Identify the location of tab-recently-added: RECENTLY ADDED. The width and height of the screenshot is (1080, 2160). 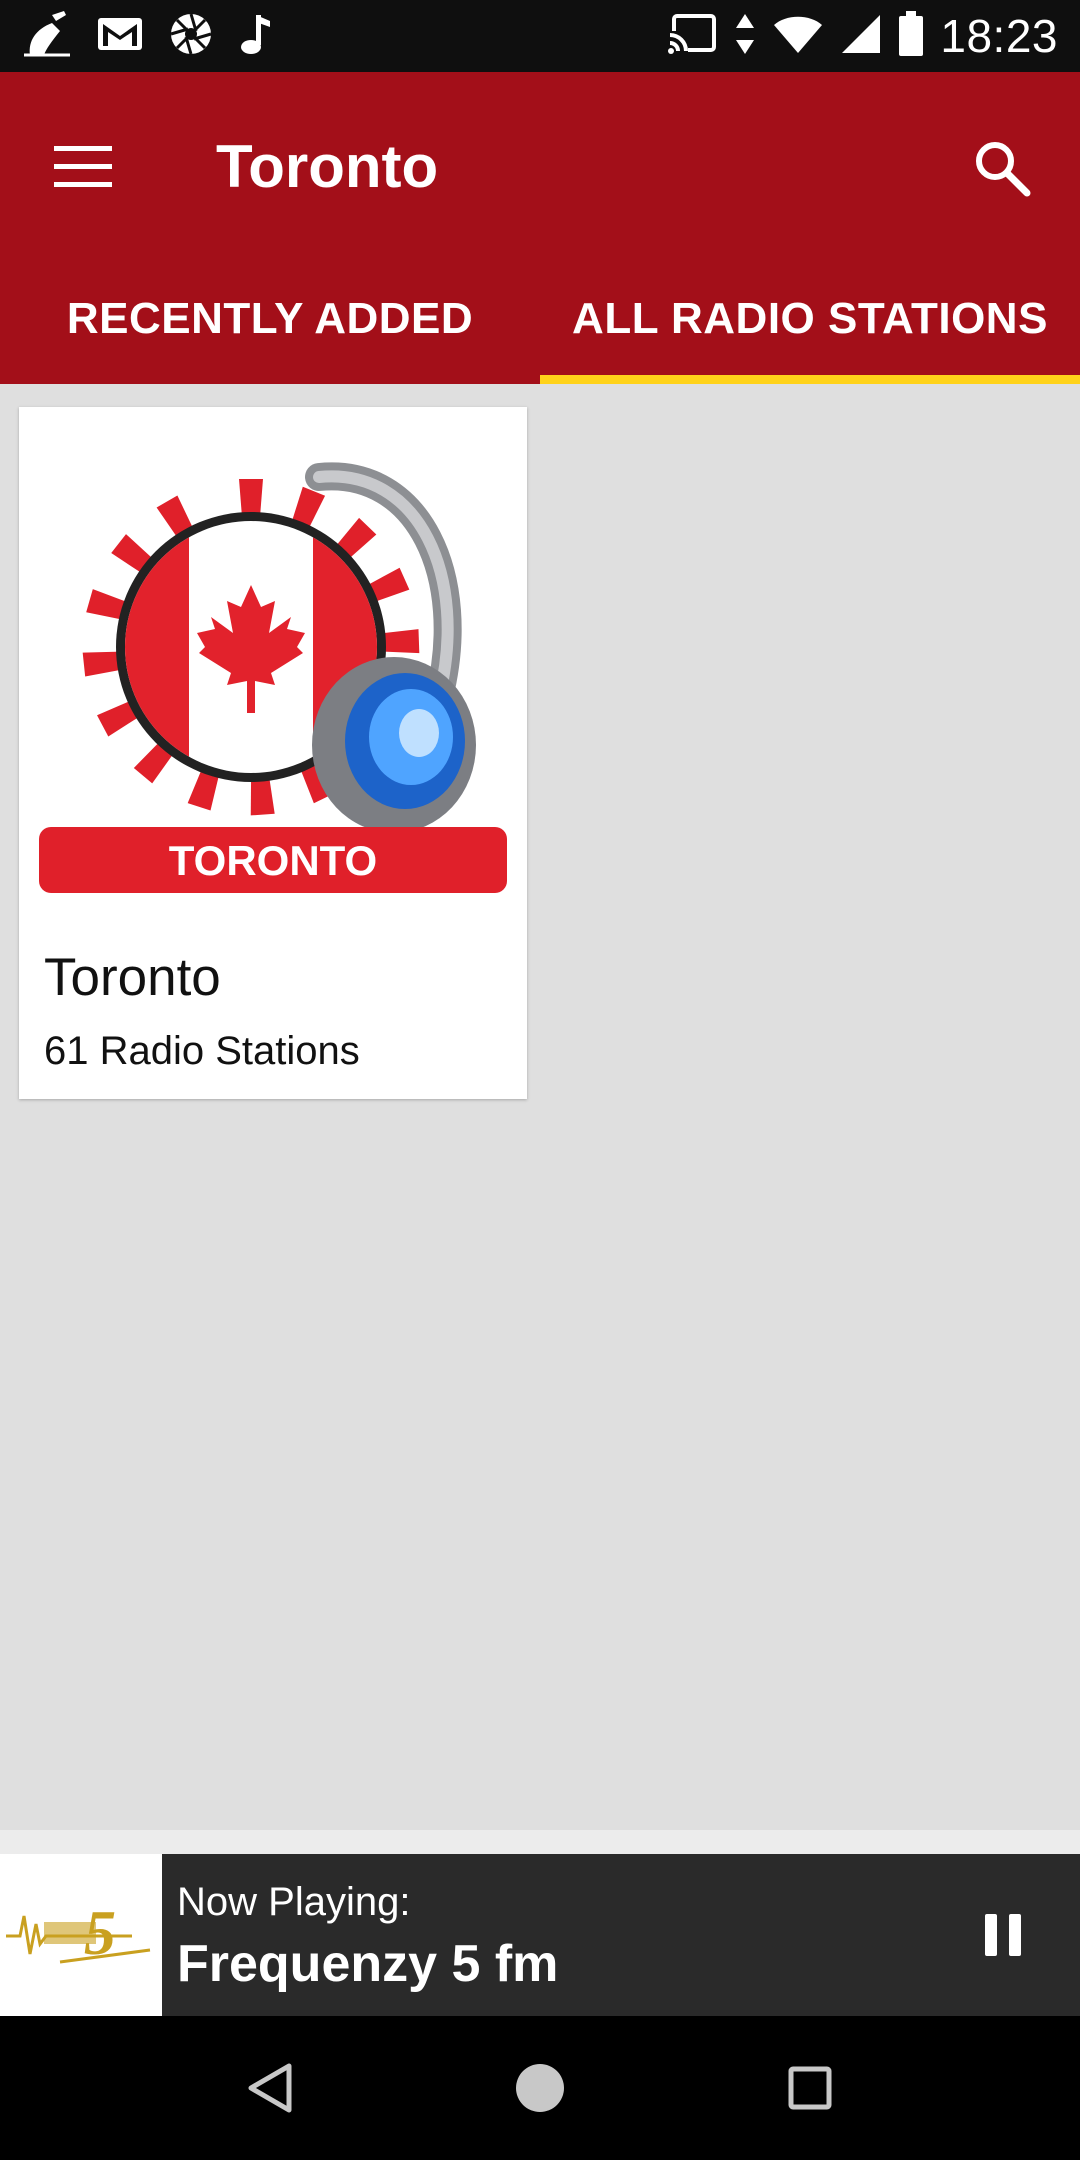
(270, 319).